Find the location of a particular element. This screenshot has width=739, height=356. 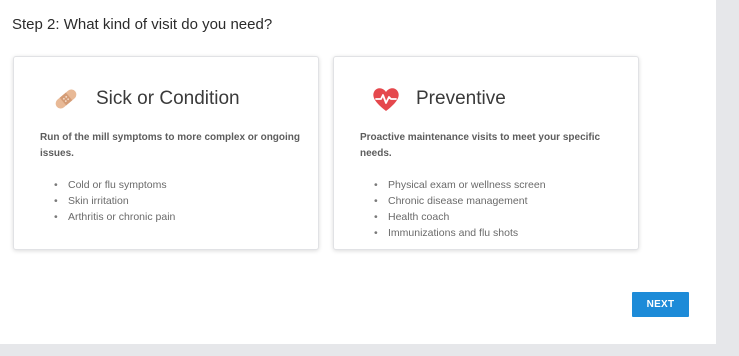

card-header: Sick or Condition is located at coordinates (145, 99).